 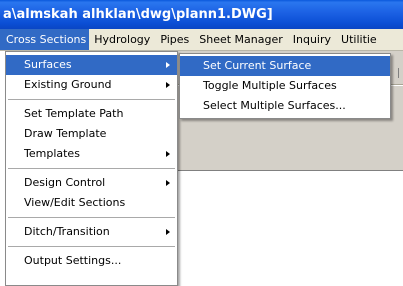 What do you see at coordinates (45, 39) in the screenshot?
I see `menu-cross-sections: Cross Sections` at bounding box center [45, 39].